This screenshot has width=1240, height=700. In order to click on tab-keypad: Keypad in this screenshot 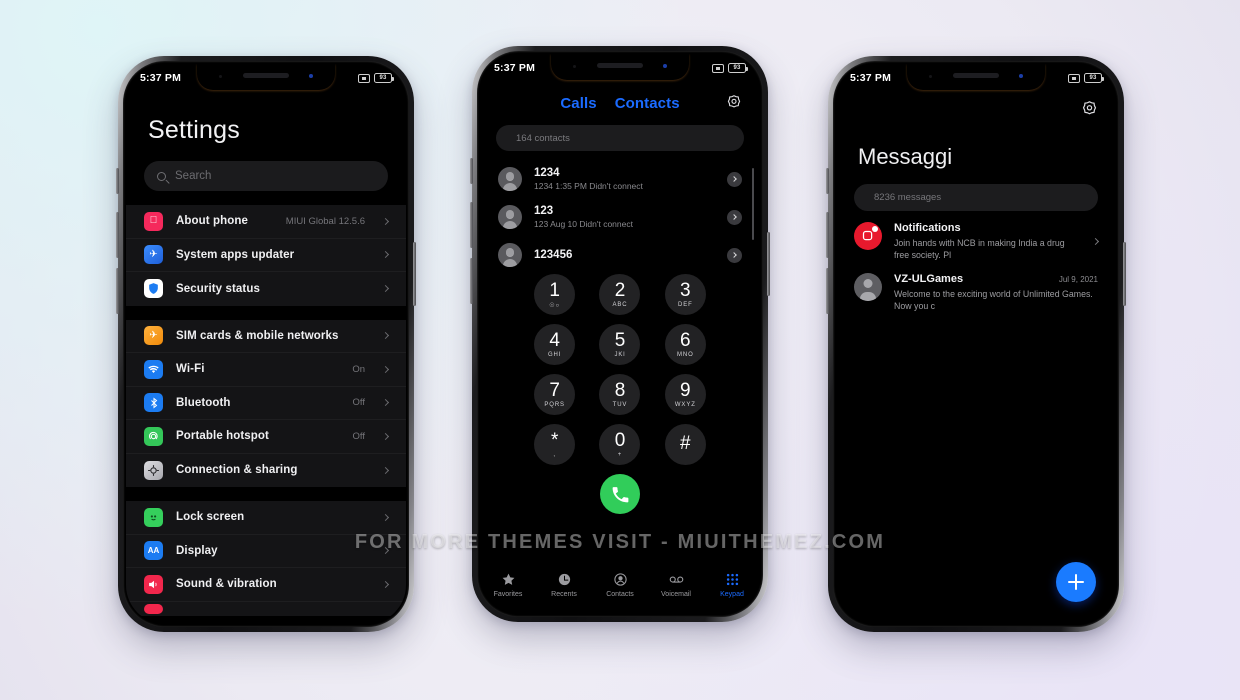, I will do `click(732, 585)`.